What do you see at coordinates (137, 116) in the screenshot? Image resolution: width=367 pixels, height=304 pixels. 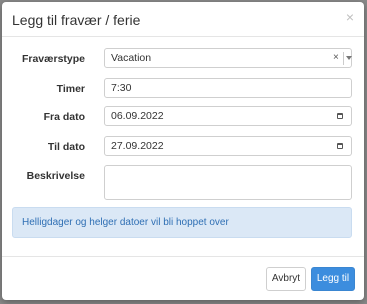 I see `from-date-value: 06.09.2022` at bounding box center [137, 116].